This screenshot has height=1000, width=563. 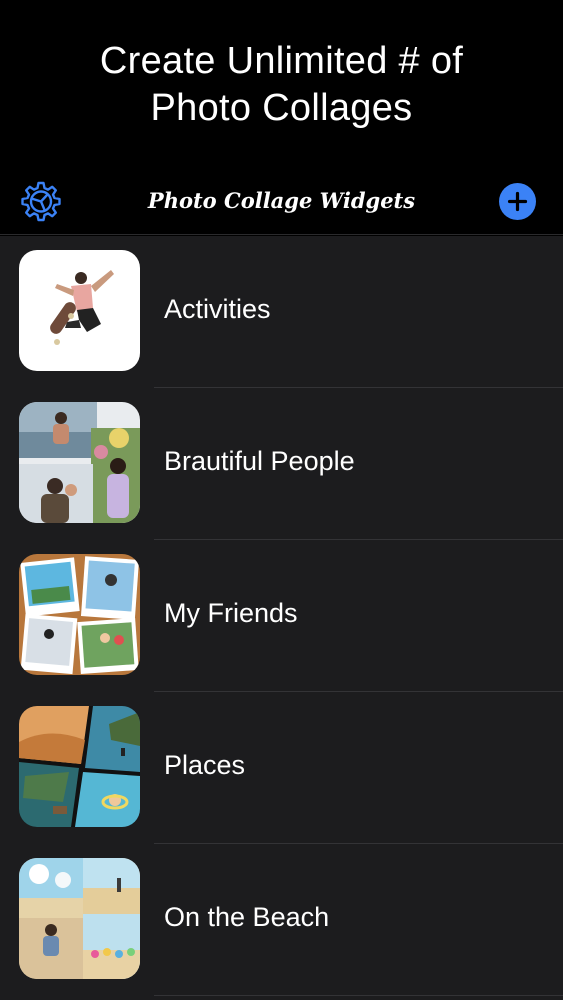 What do you see at coordinates (79, 614) in the screenshot?
I see `collage-thumbnail-my-friends` at bounding box center [79, 614].